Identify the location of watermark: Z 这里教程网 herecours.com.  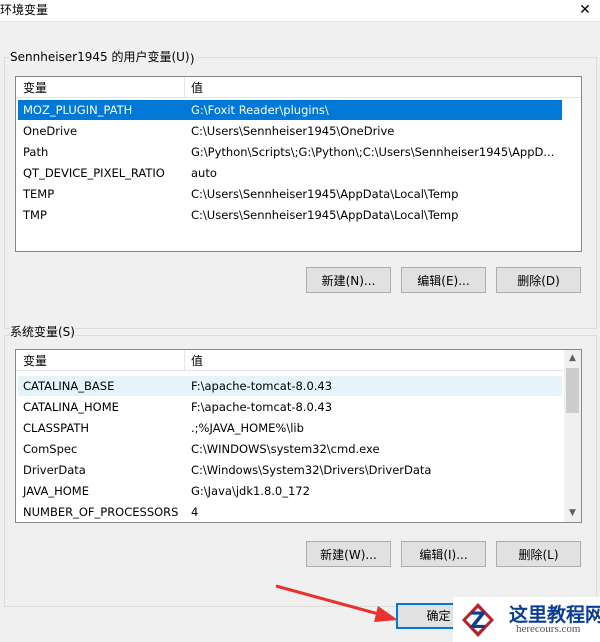
(526, 619).